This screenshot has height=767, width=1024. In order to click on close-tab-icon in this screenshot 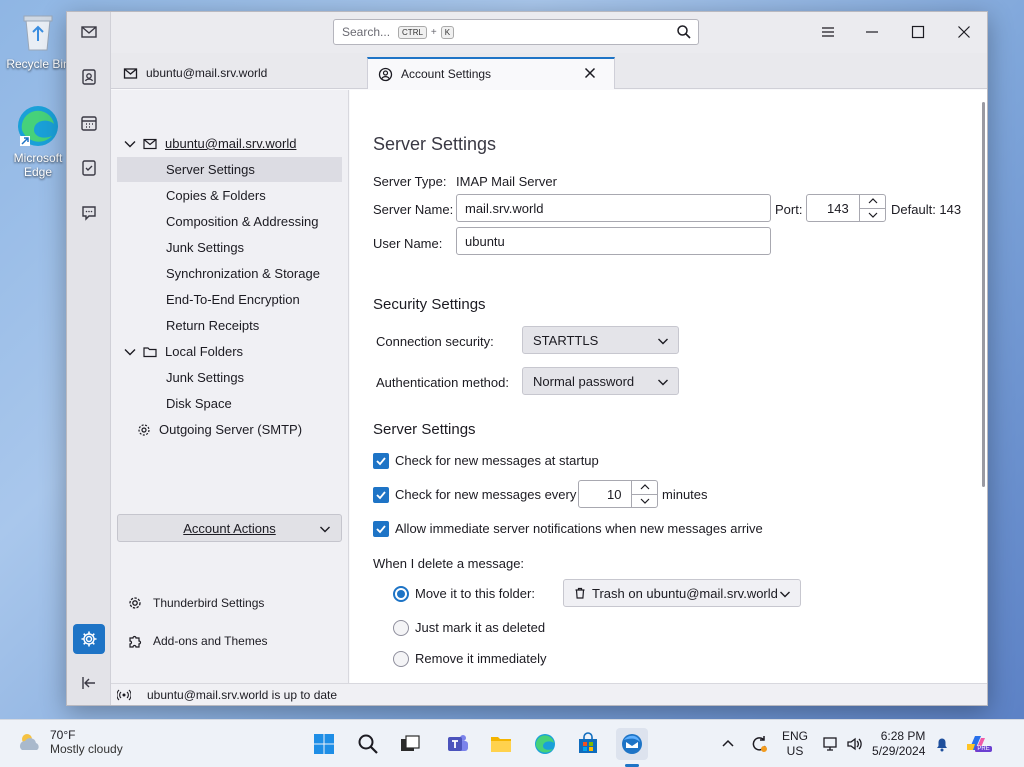, I will do `click(590, 73)`.